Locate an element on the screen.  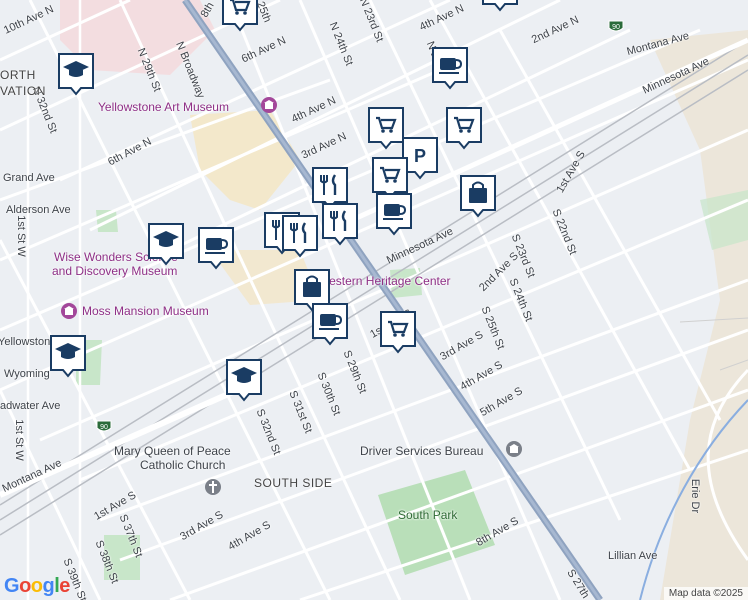
street-label-wyoming: Wyoming is located at coordinates (27, 374).